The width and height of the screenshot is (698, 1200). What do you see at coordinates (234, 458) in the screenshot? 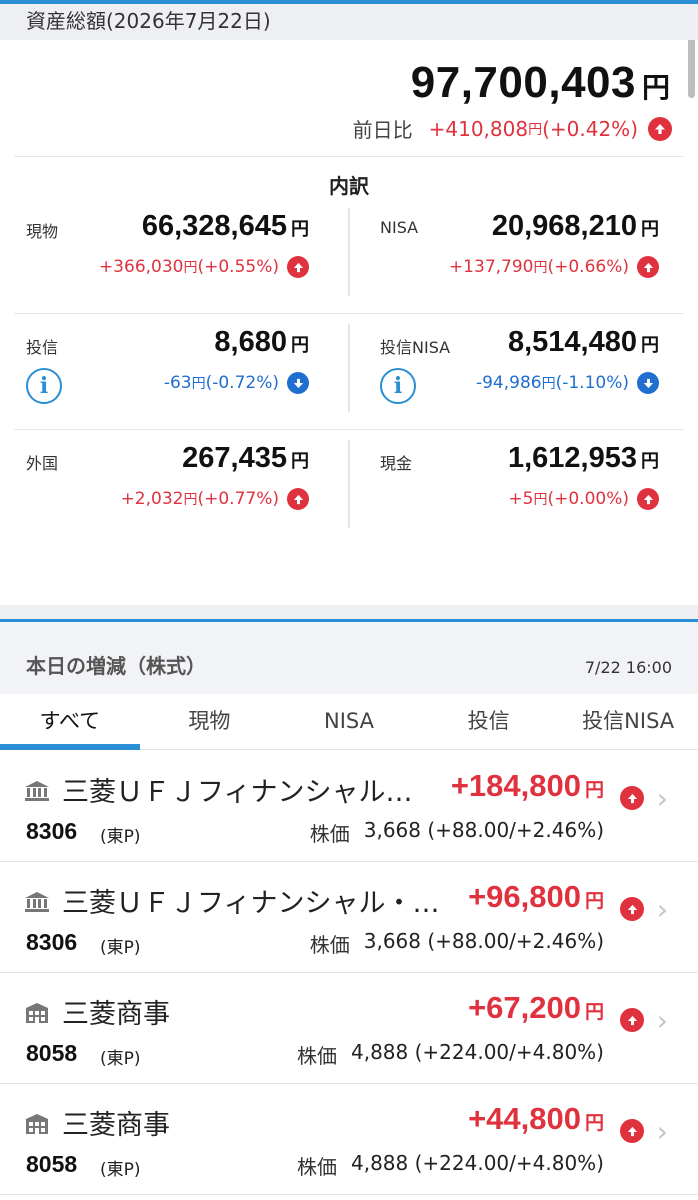
I see `breakdown-amount-value: 267,435` at bounding box center [234, 458].